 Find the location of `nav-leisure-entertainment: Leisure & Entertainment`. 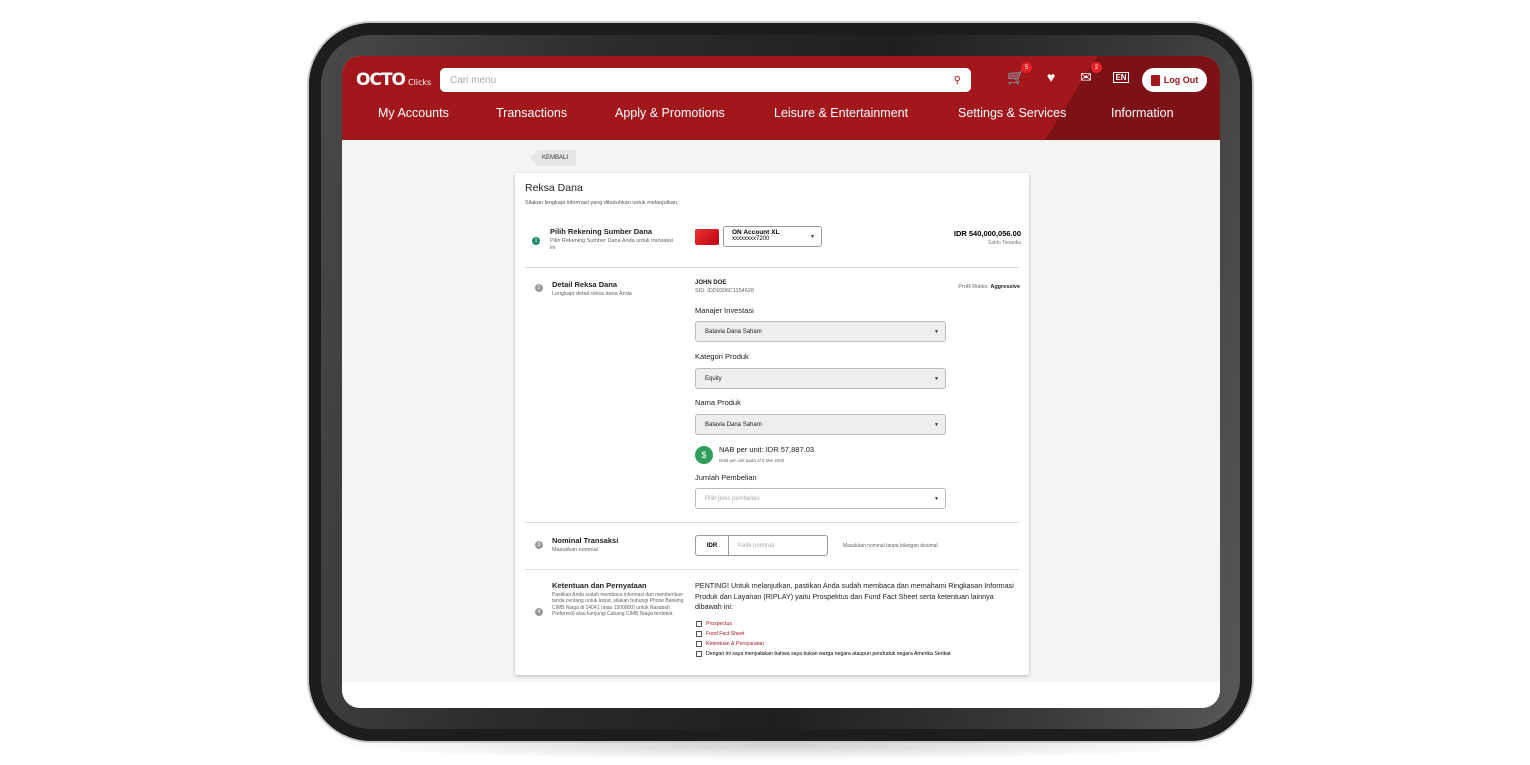

nav-leisure-entertainment: Leisure & Entertainment is located at coordinates (841, 113).